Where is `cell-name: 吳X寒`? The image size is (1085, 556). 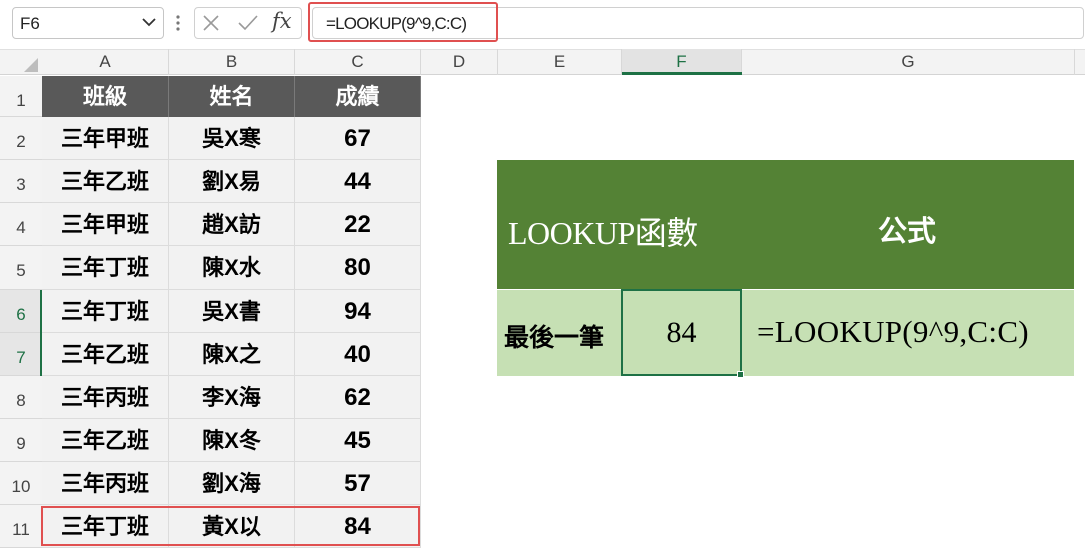
cell-name: 吳X寒 is located at coordinates (232, 138).